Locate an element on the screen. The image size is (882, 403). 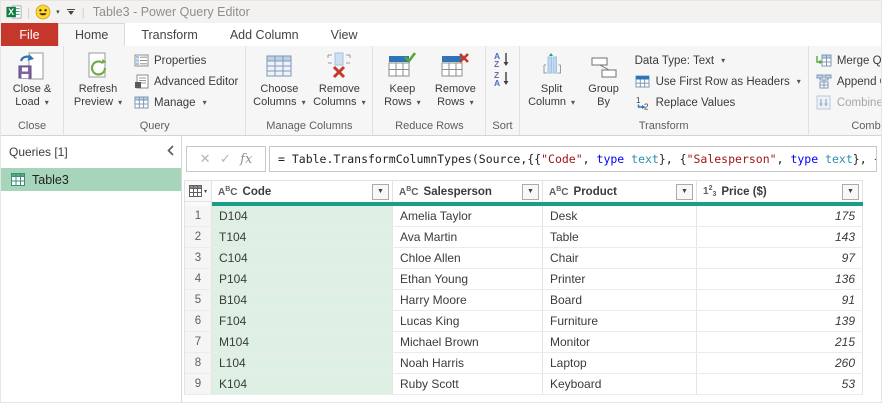
column-header-code: ABC Code ▼ is located at coordinates (302, 191).